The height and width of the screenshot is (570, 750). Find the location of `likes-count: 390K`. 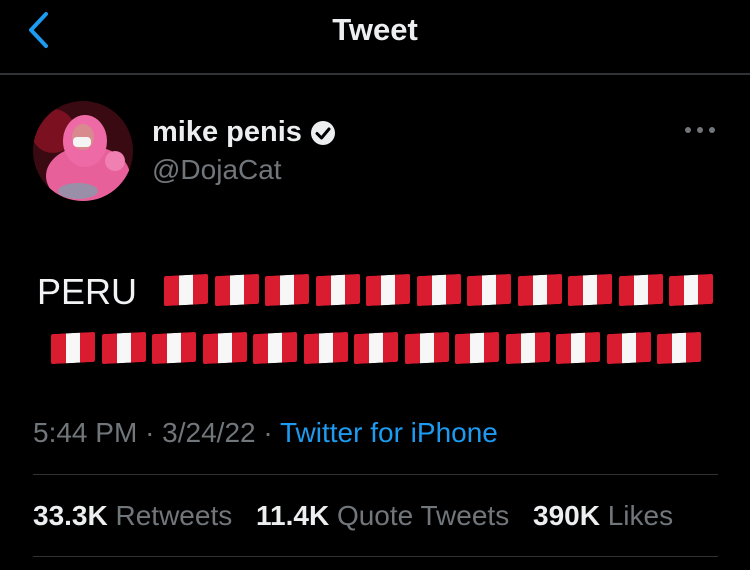

likes-count: 390K is located at coordinates (566, 515).